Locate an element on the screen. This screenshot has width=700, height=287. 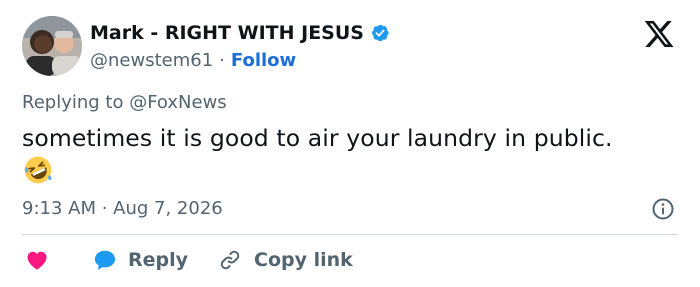
info-icon is located at coordinates (663, 209).